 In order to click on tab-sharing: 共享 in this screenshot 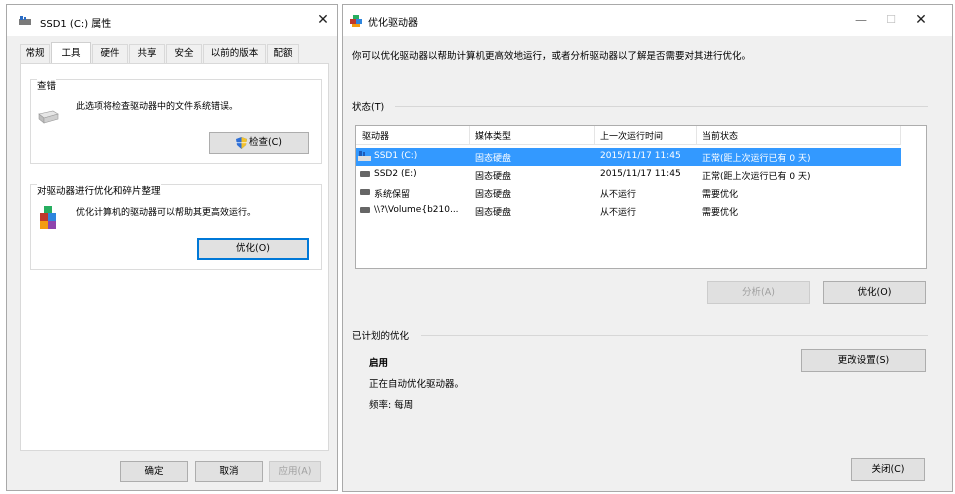, I will do `click(147, 53)`.